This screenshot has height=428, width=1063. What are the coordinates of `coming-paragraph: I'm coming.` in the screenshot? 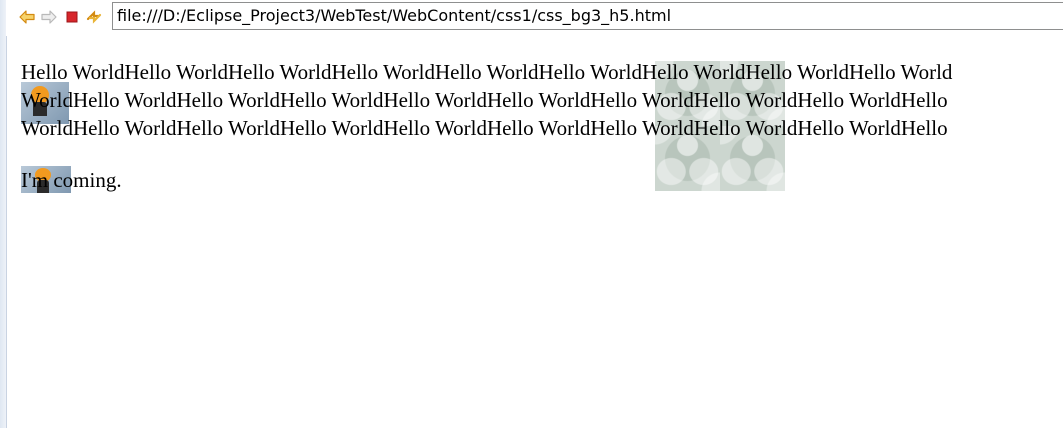 It's located at (71, 180).